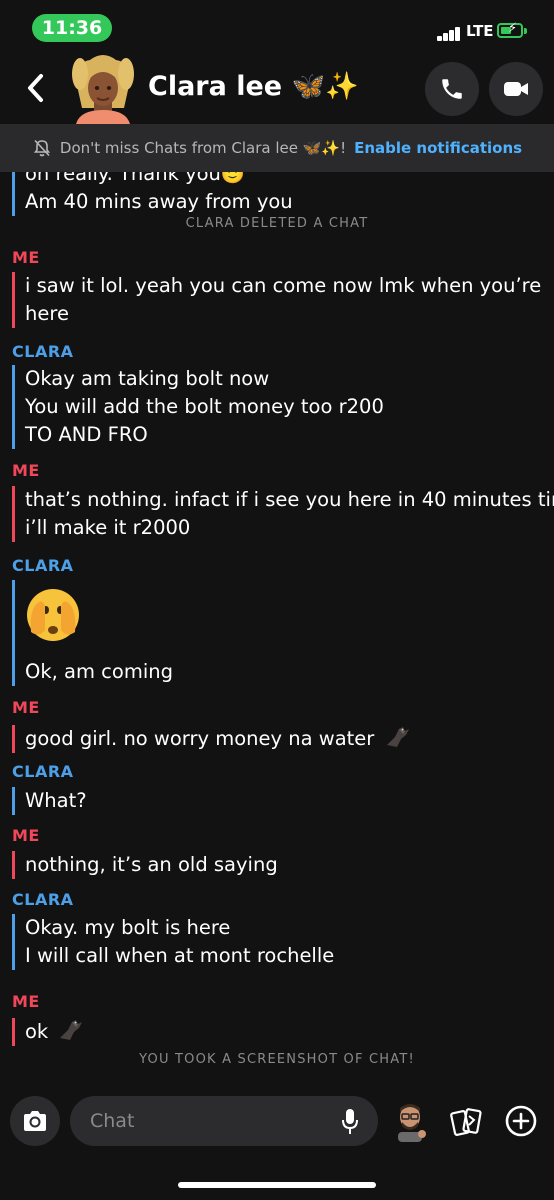 This screenshot has height=1200, width=554. Describe the element at coordinates (41, 148) in the screenshot. I see `bell-slash-icon` at that location.